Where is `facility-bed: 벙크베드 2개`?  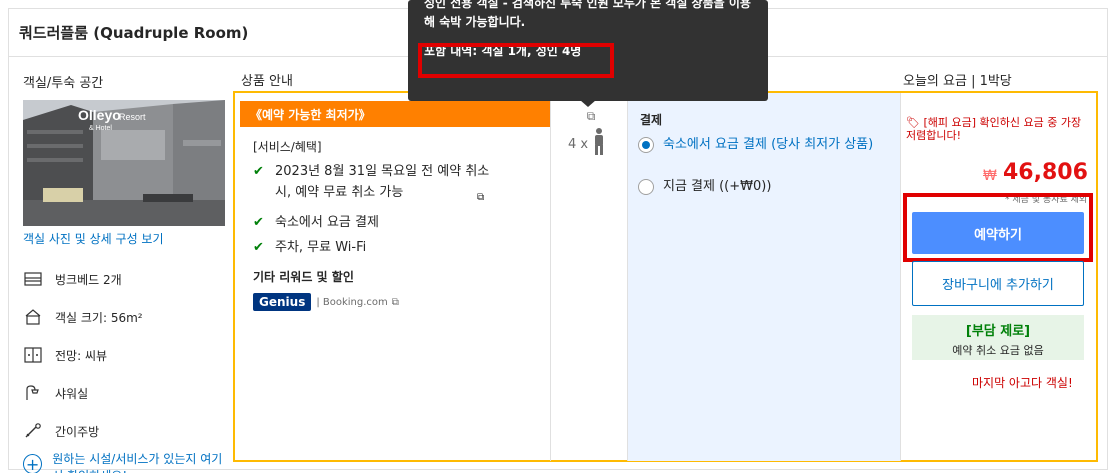
facility-bed: 벙크베드 2개 is located at coordinates (124, 279).